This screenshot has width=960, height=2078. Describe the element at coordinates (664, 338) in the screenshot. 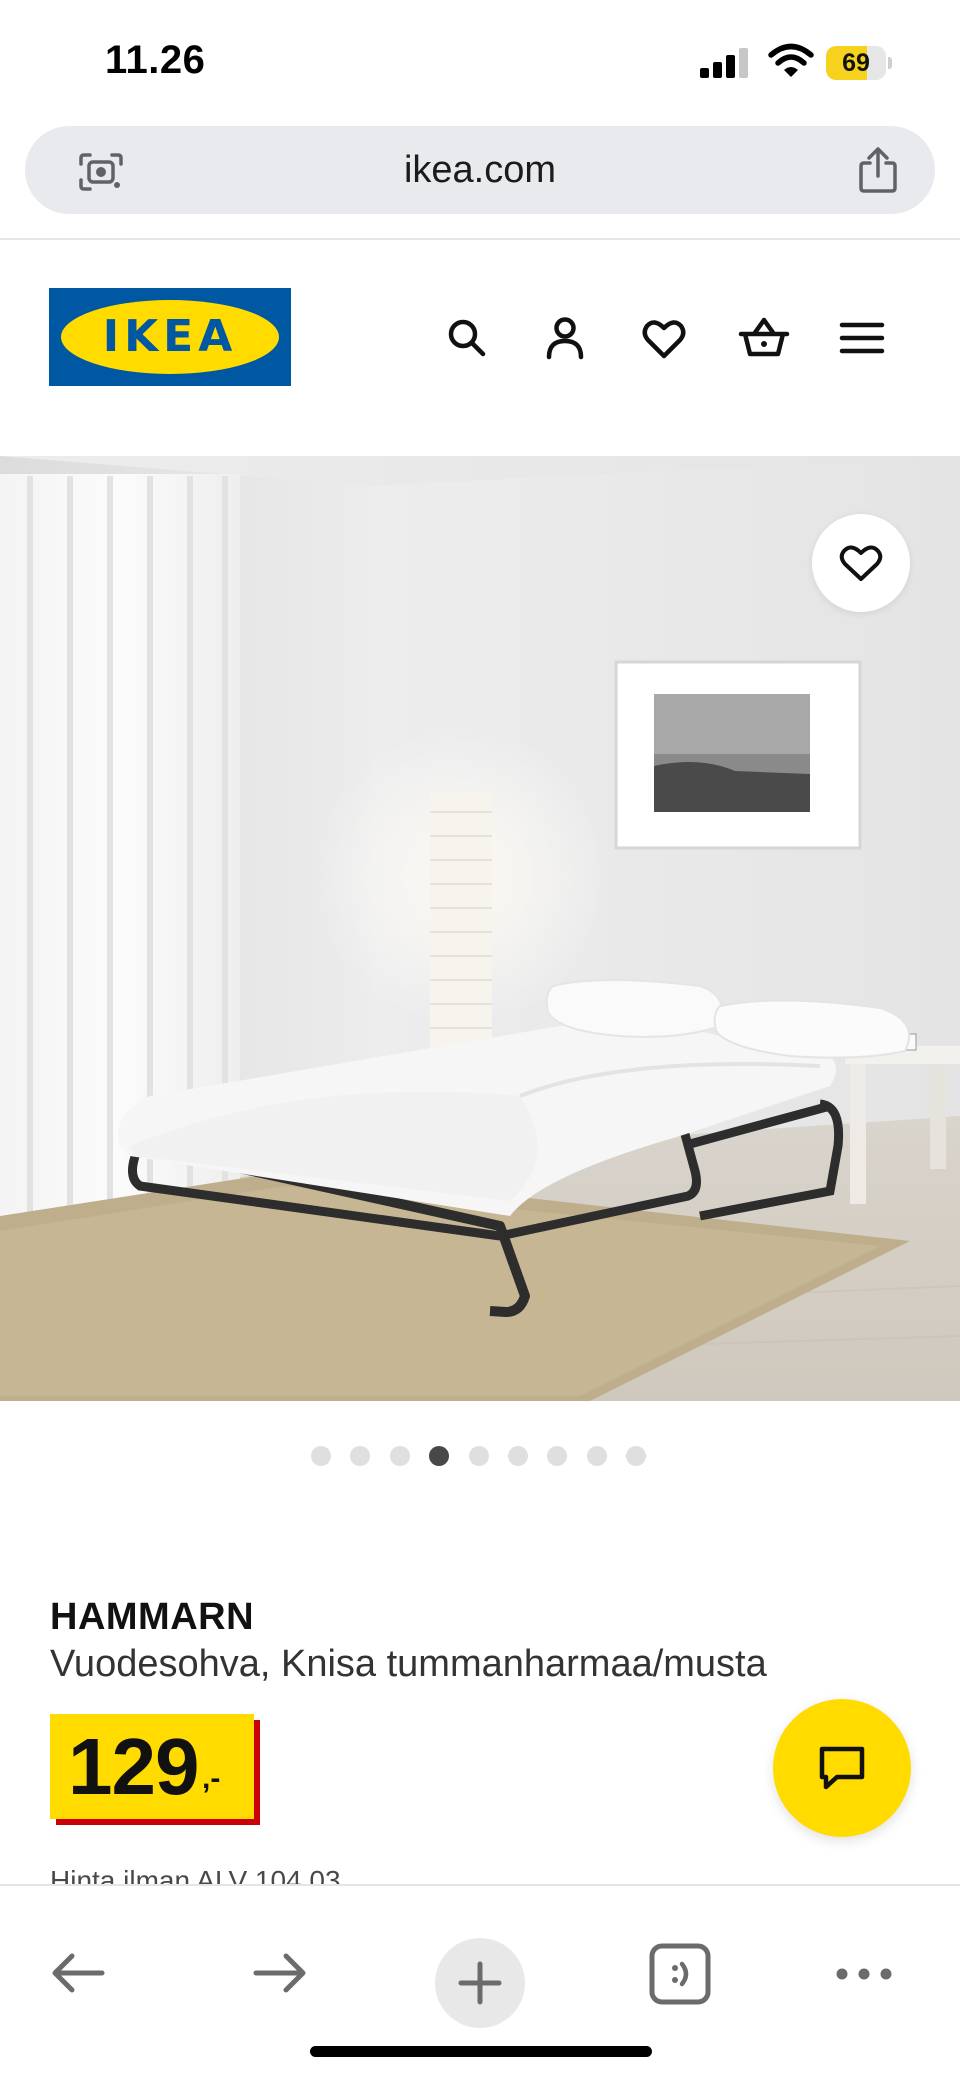

I see `favorites-icon` at that location.